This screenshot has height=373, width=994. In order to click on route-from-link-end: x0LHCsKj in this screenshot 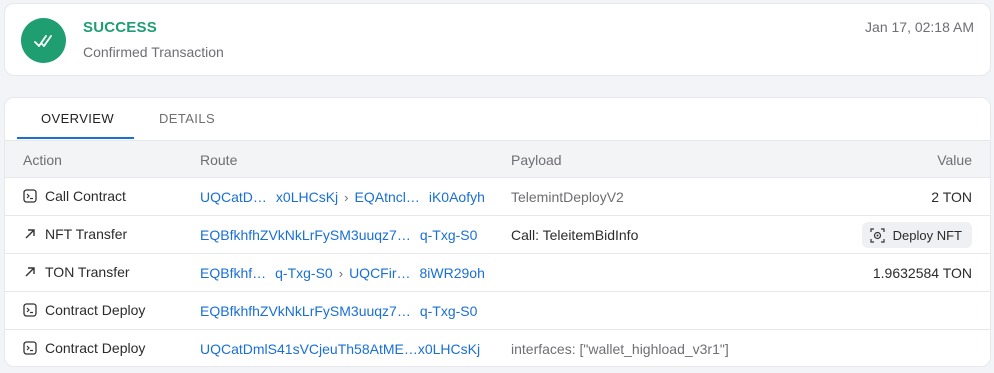, I will do `click(307, 197)`.